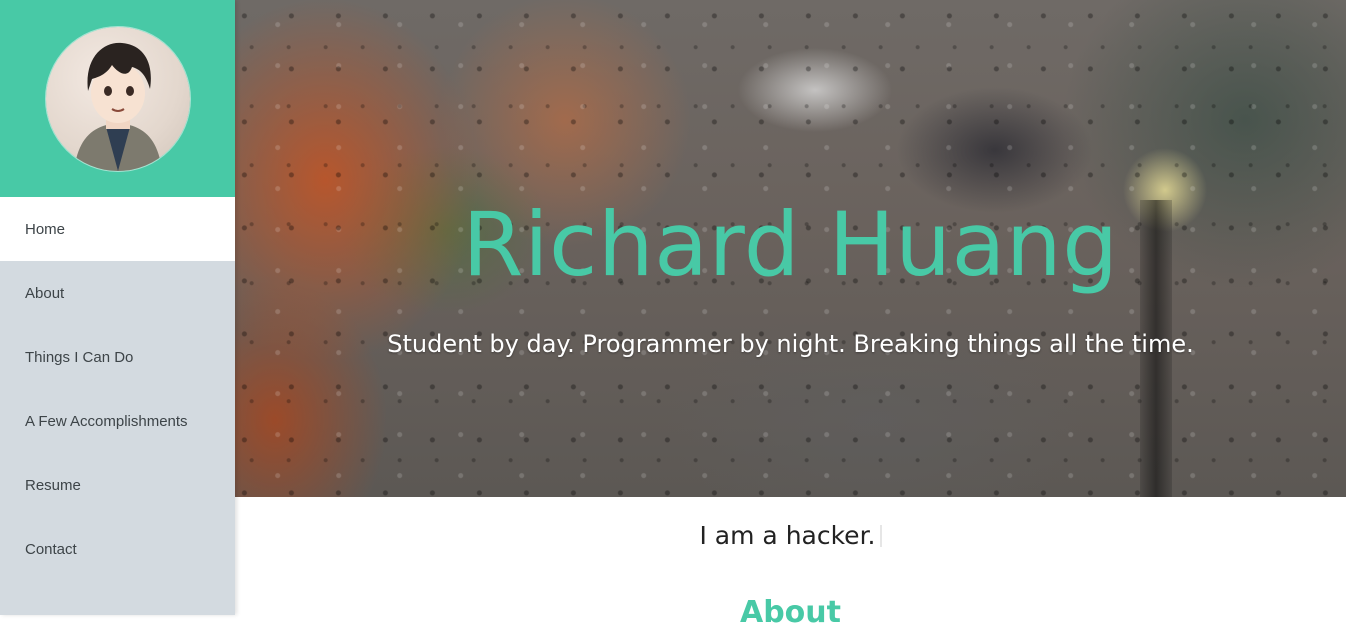 This screenshot has width=1346, height=630. Describe the element at coordinates (79, 357) in the screenshot. I see `sidebar-item-label: Things I Can Do` at that location.